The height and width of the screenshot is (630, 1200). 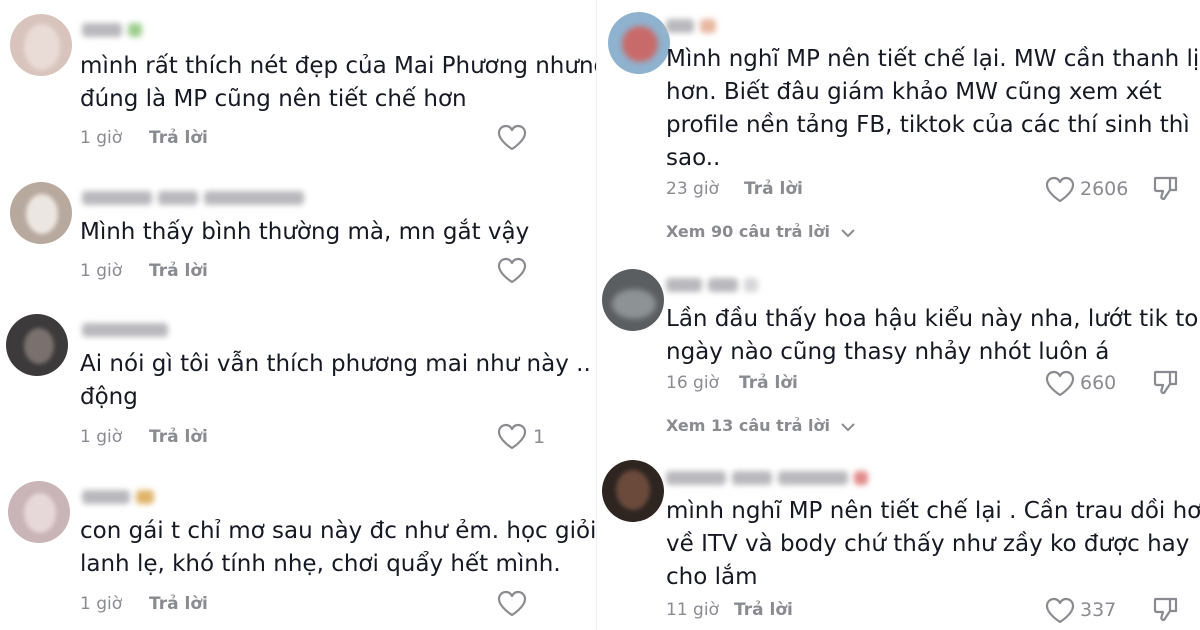 I want to click on view-replies-label: Xem 90 câu trả lời, so click(x=748, y=231).